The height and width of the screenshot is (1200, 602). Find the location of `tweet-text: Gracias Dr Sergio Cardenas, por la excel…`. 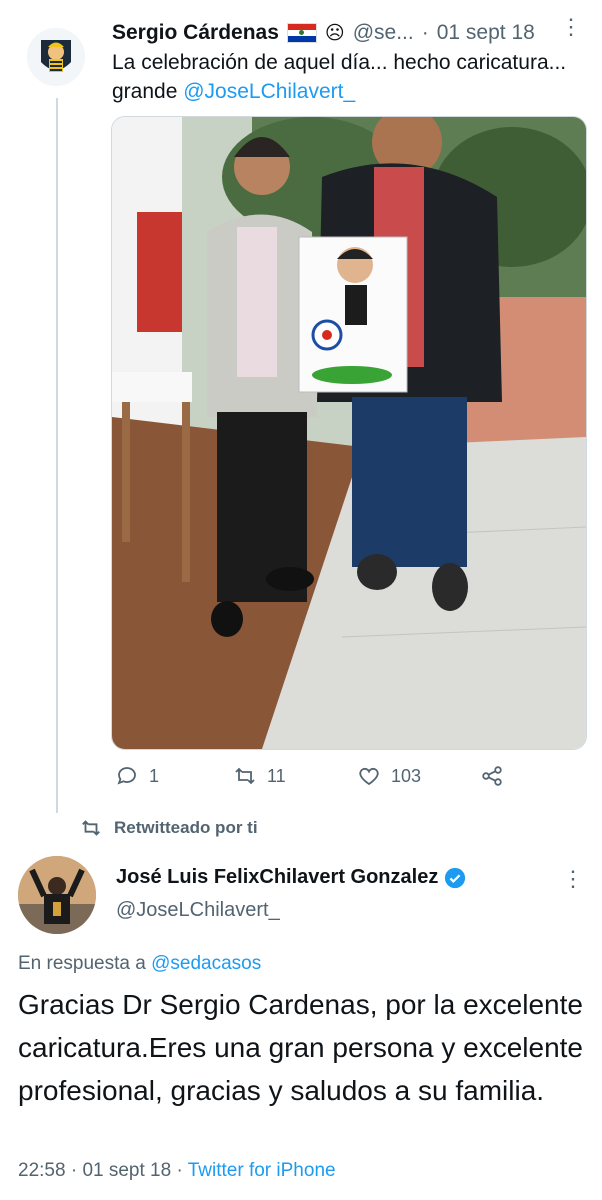

tweet-text: Gracias Dr Sergio Cardenas, por la excel… is located at coordinates (300, 1047).